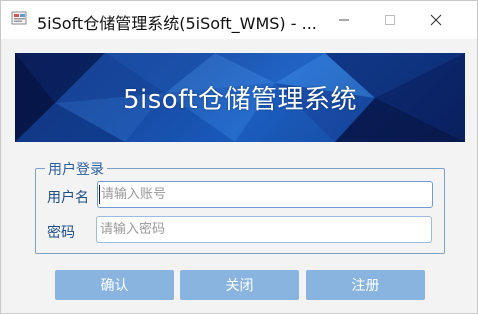 This screenshot has width=478, height=314. I want to click on maximize-icon, so click(390, 20).